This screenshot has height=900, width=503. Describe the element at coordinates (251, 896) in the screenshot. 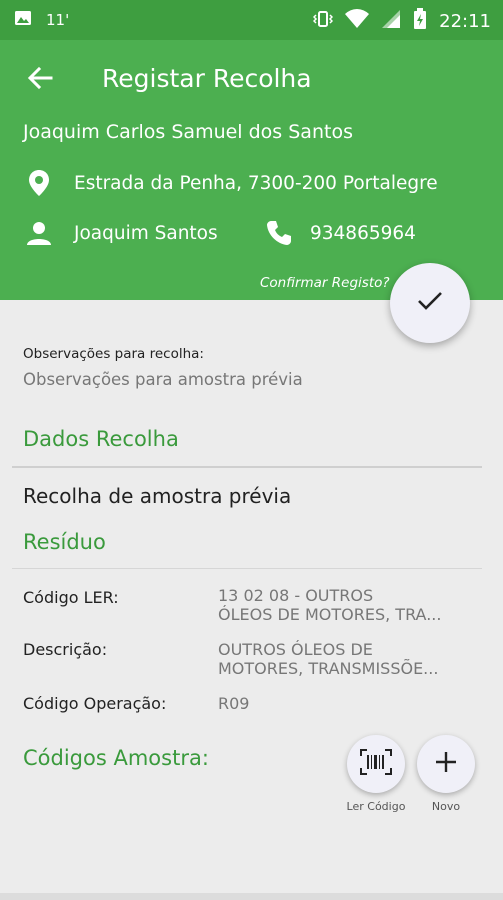

I see `bottom-edge` at that location.